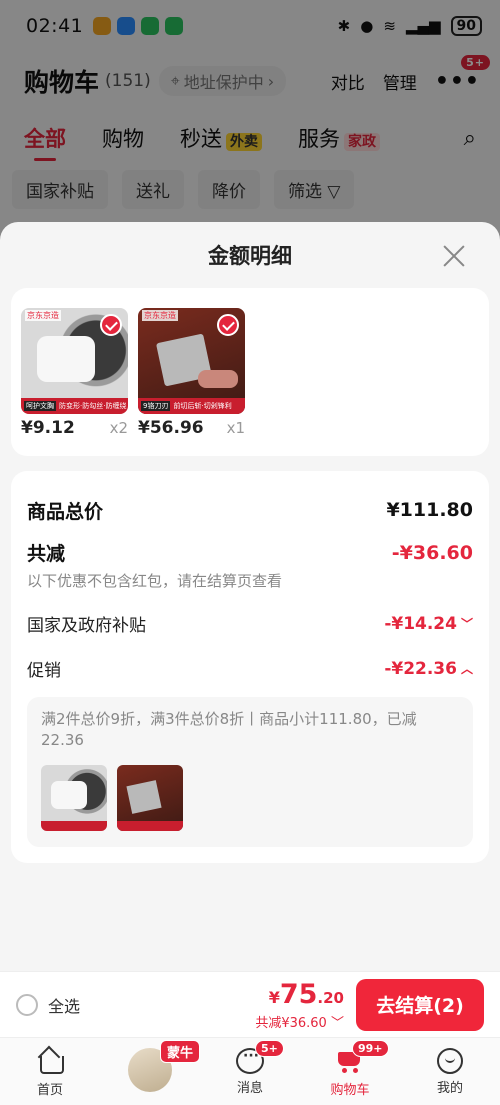  What do you see at coordinates (74, 361) in the screenshot?
I see `product-image: 京东京造 呵护文胸 防变形·防勾丝·防缠绕` at bounding box center [74, 361].